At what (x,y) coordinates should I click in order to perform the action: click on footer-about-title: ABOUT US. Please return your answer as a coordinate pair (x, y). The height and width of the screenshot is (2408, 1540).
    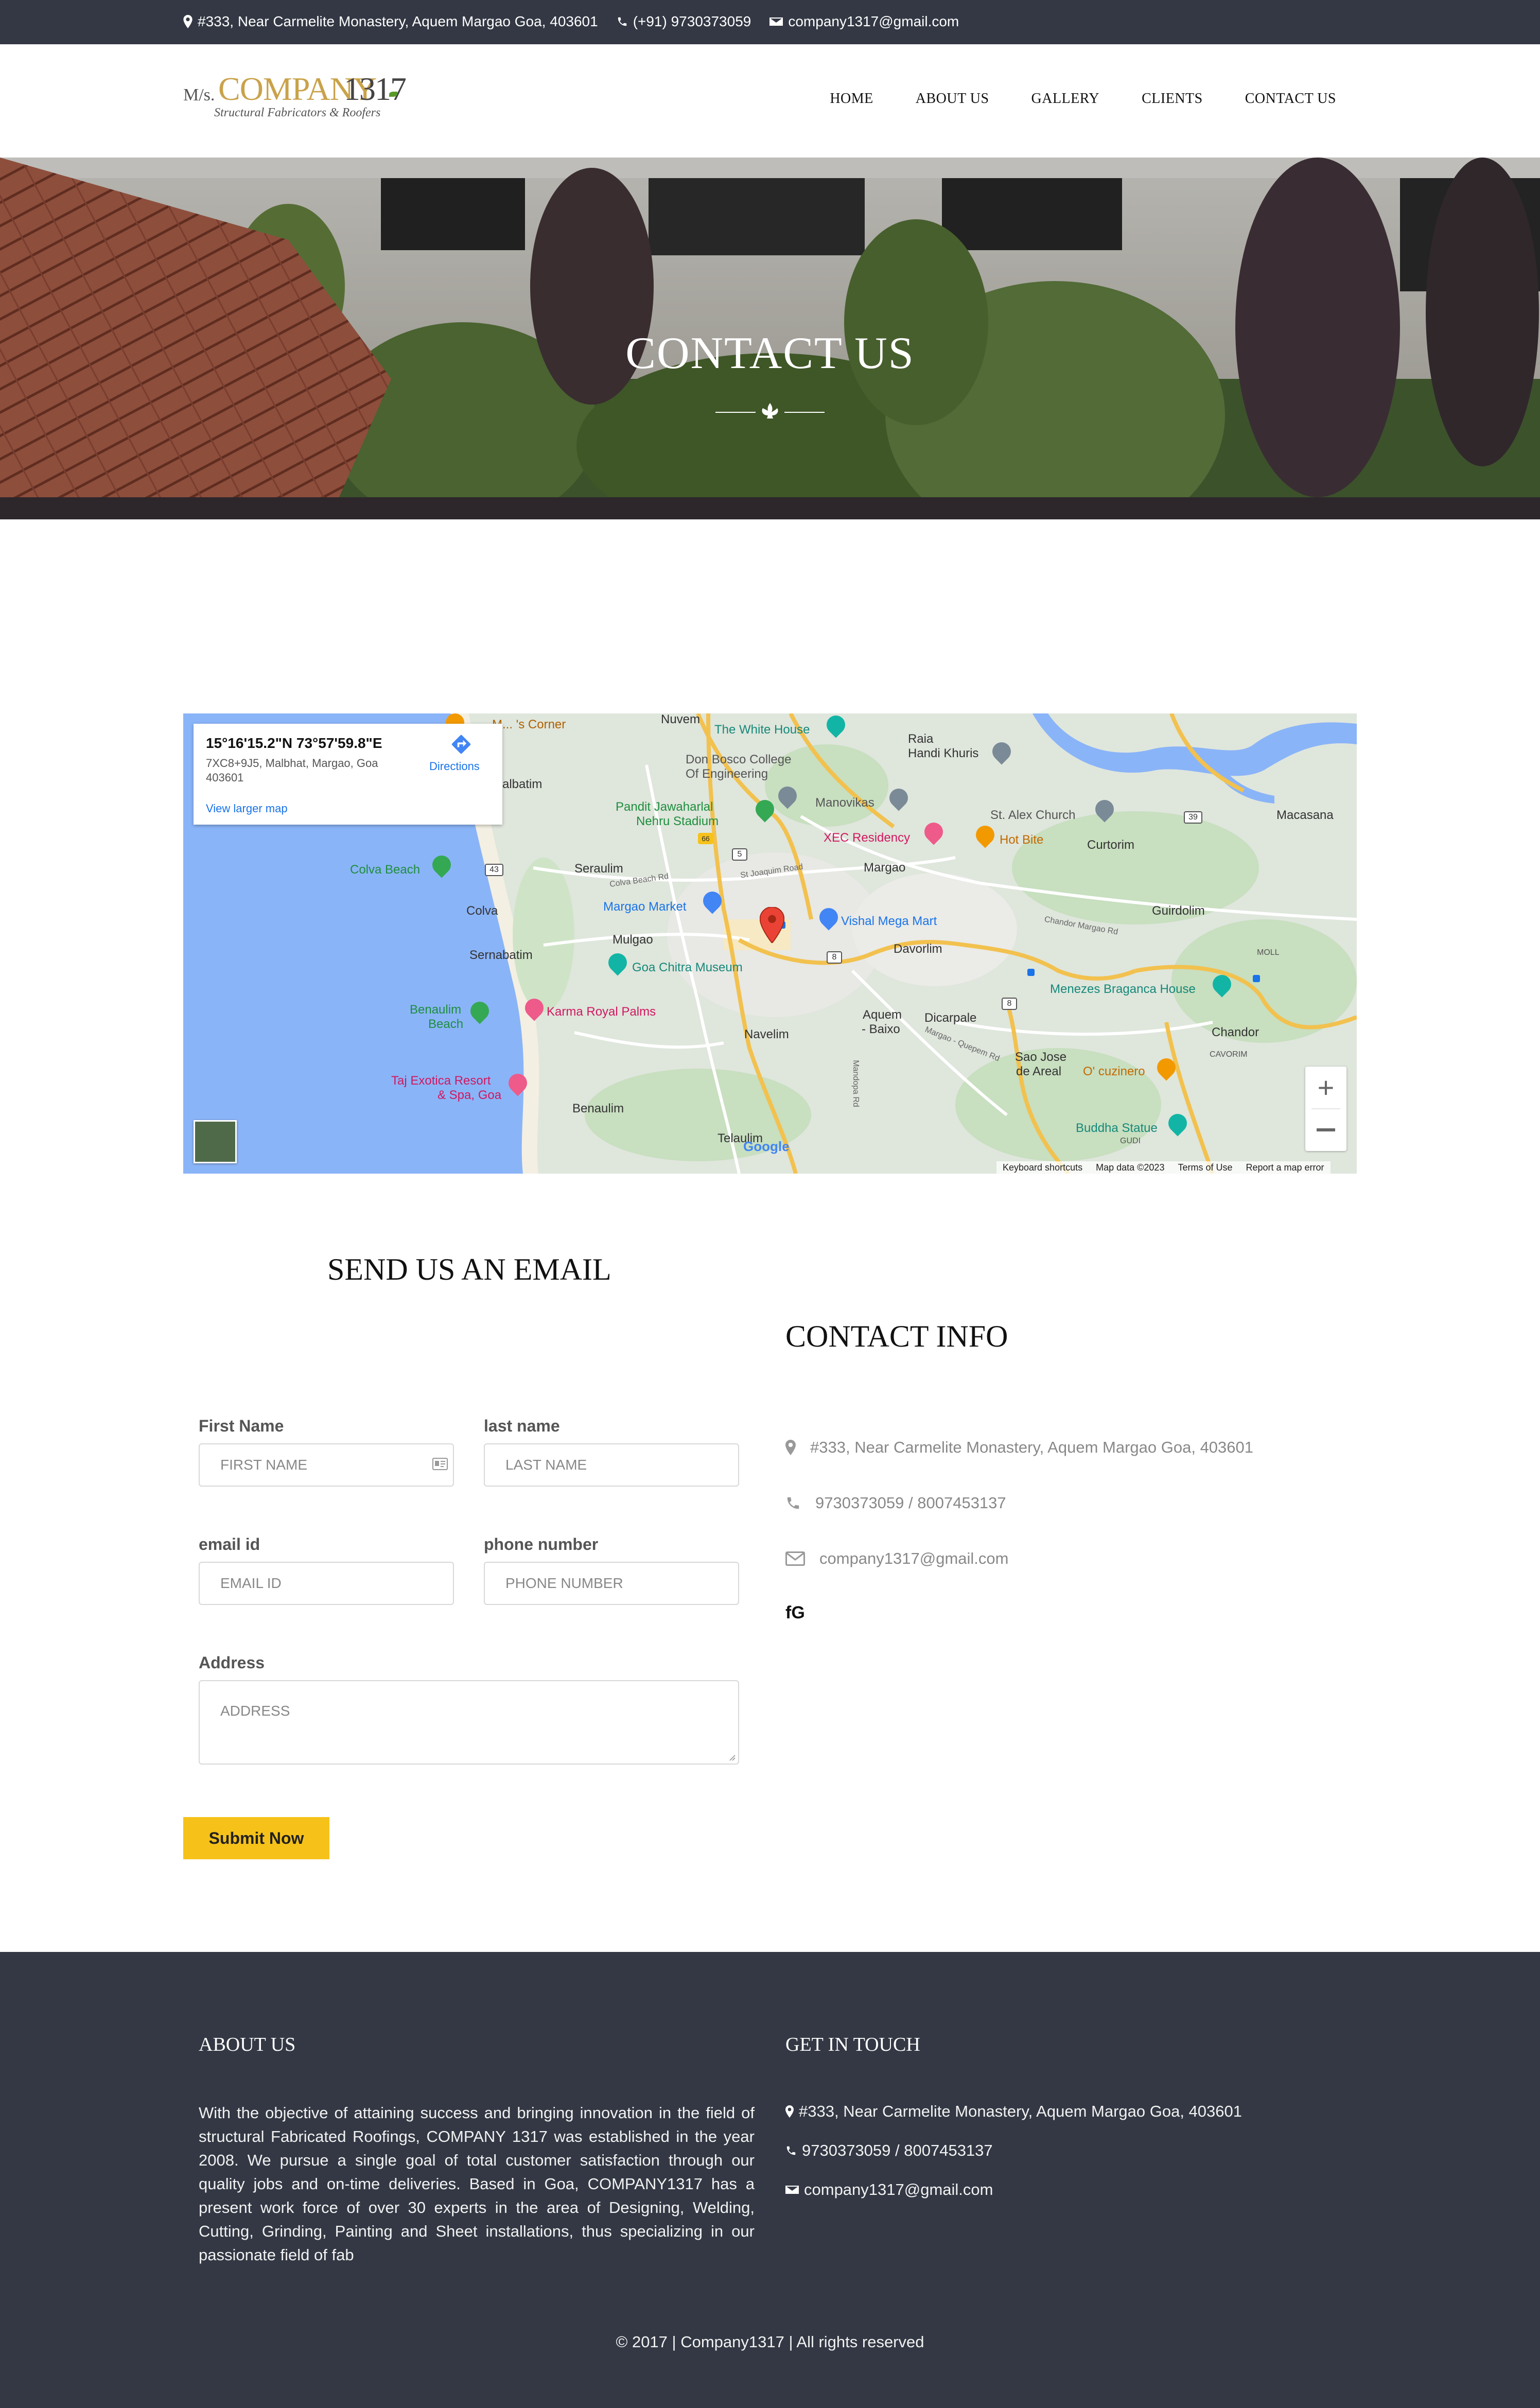
    Looking at the image, I should click on (247, 2044).